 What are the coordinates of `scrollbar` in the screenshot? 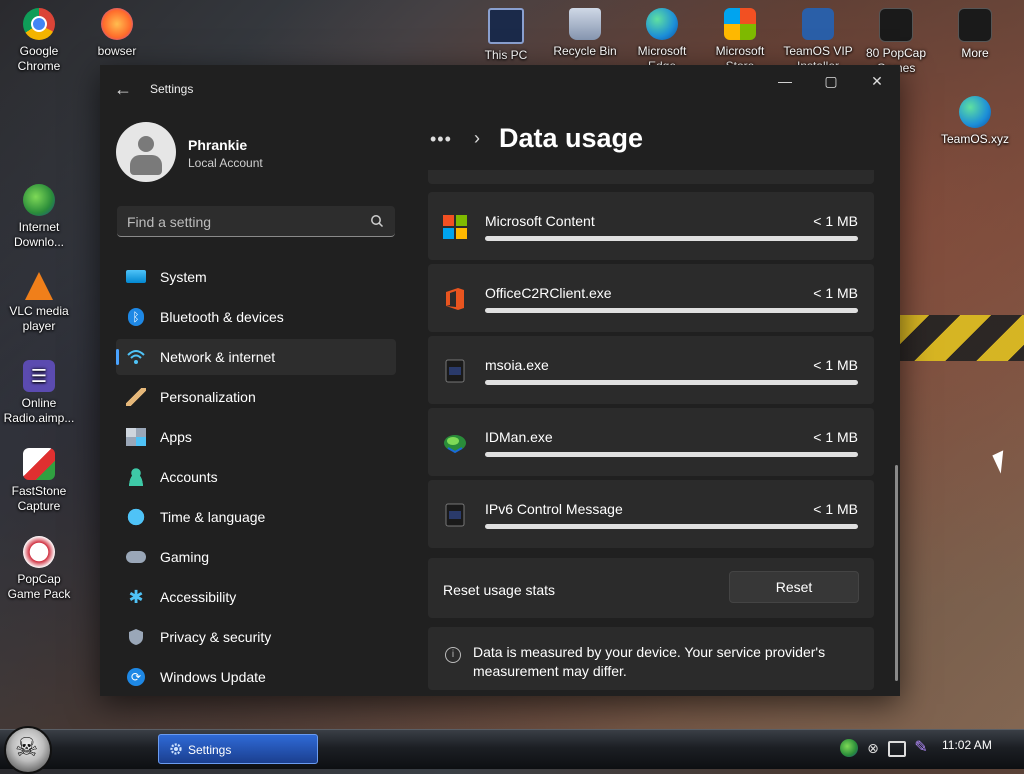 It's located at (896, 573).